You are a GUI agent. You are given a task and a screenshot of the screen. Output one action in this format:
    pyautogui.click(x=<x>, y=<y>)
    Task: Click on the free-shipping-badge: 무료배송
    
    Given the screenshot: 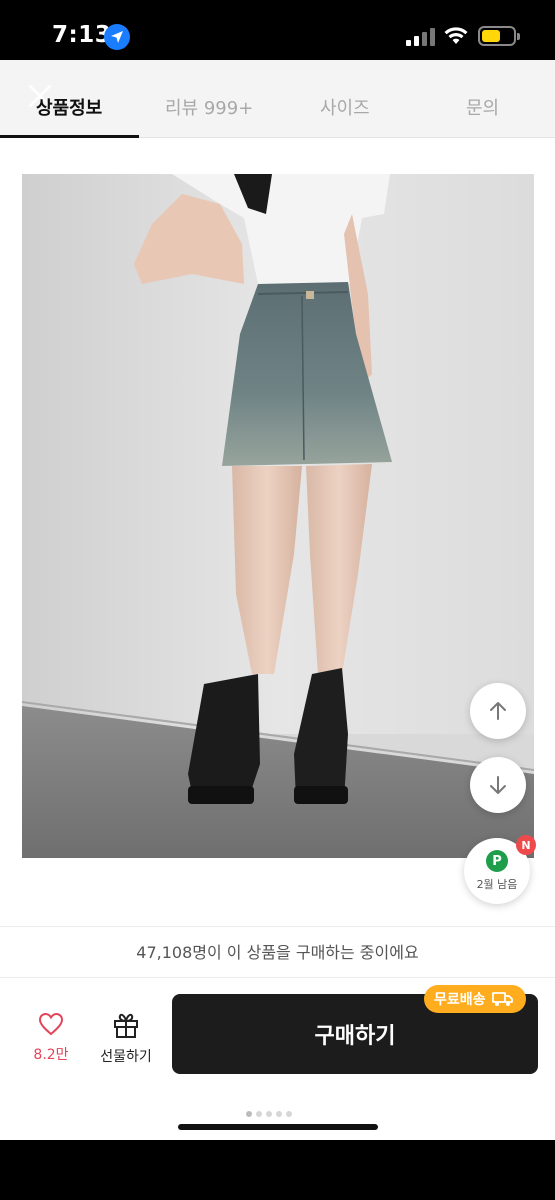 What is the action you would take?
    pyautogui.click(x=475, y=999)
    